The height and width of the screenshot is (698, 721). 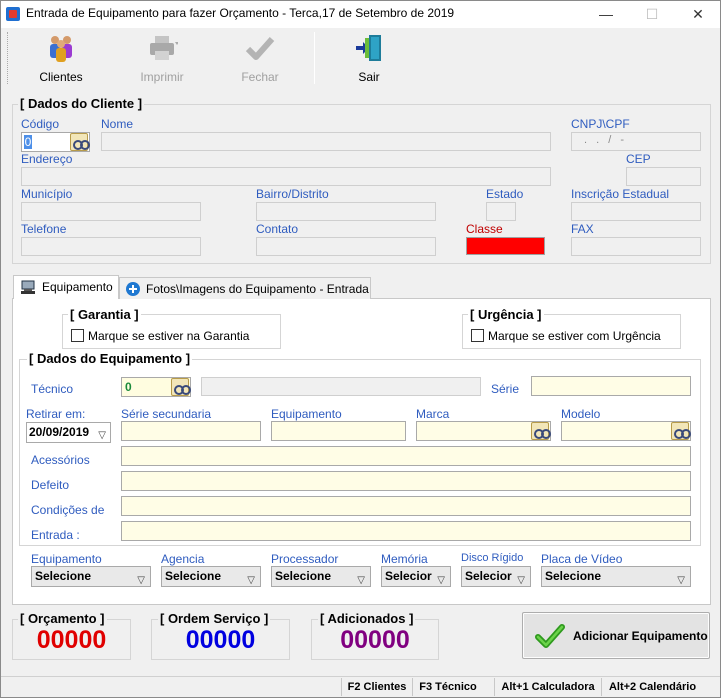 I want to click on select-disco-value: Selecior, so click(x=488, y=576).